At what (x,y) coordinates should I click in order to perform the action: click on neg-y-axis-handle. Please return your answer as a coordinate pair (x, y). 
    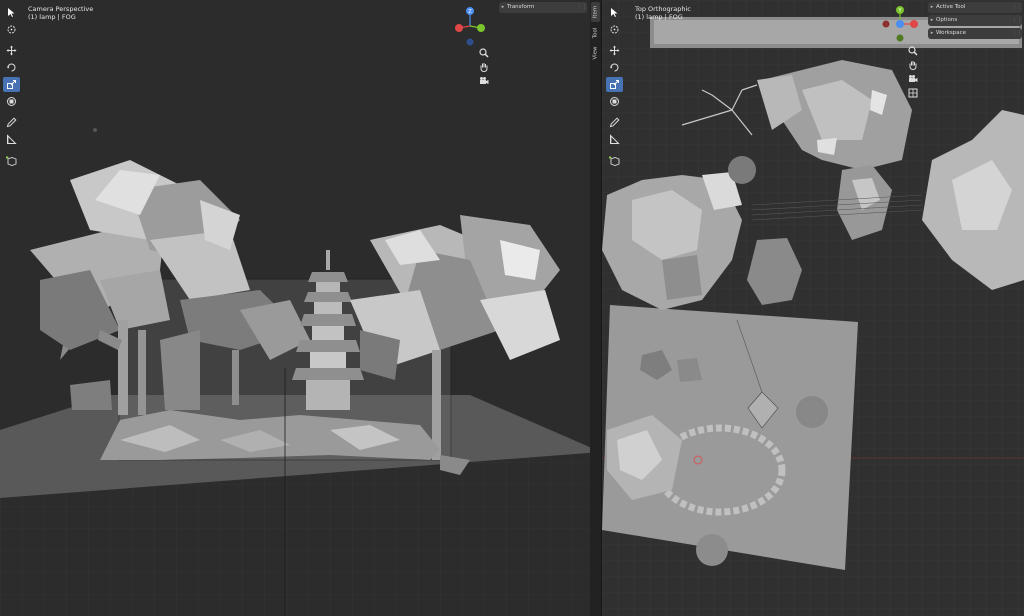
    Looking at the image, I should click on (900, 38).